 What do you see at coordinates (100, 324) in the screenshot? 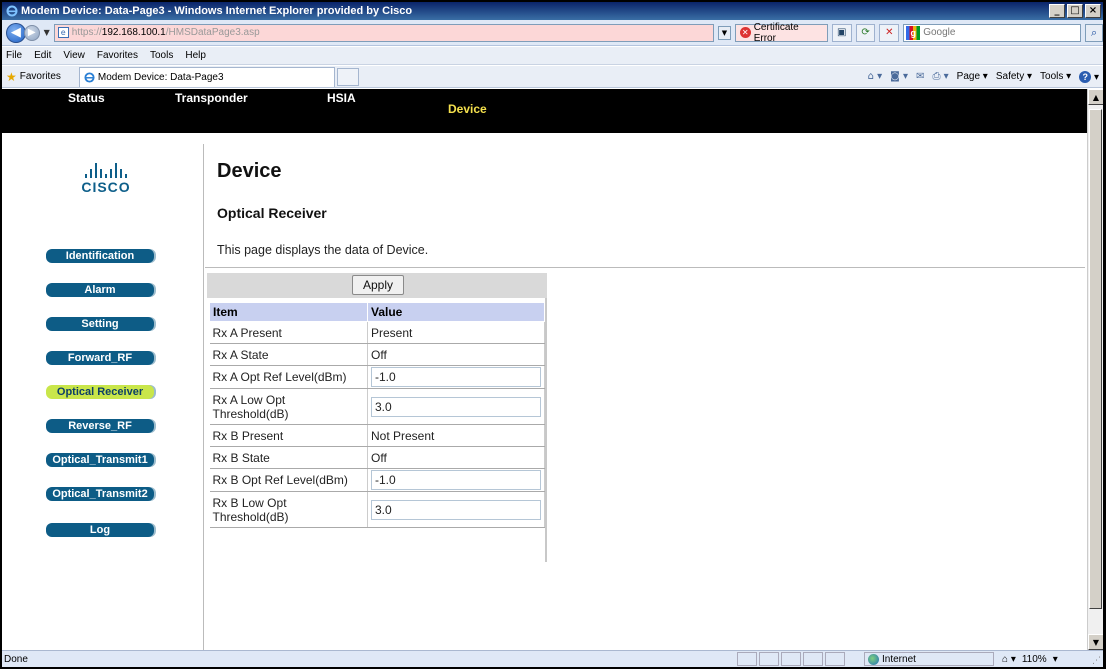
I see `sidebar-item-setting: Setting` at bounding box center [100, 324].